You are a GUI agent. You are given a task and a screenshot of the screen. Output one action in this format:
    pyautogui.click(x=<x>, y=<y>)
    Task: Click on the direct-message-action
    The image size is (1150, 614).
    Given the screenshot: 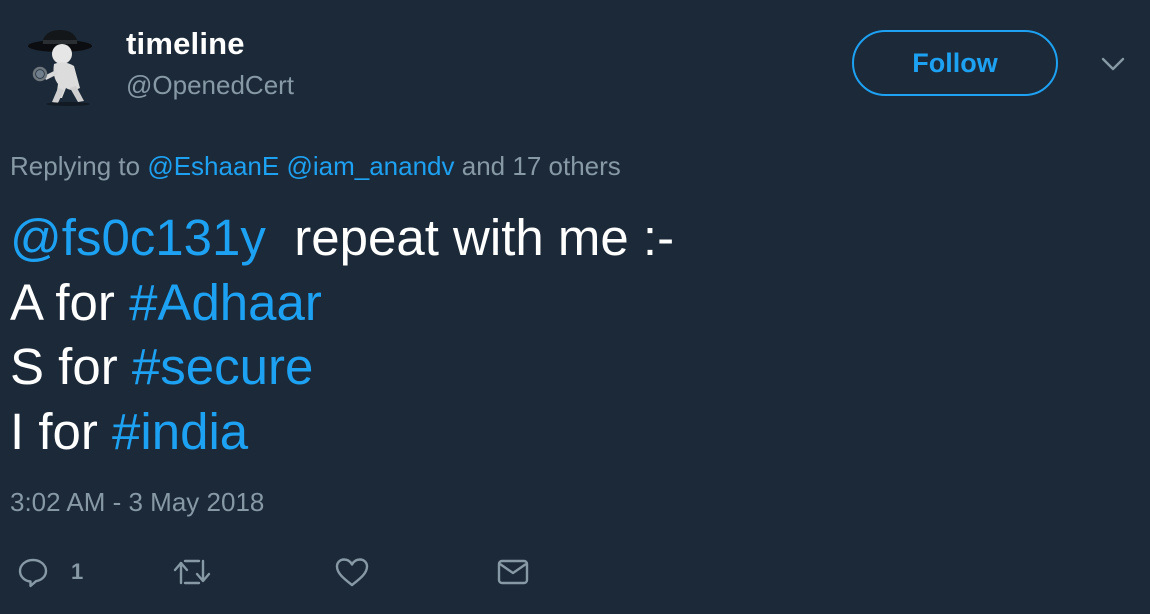 What is the action you would take?
    pyautogui.click(x=513, y=572)
    